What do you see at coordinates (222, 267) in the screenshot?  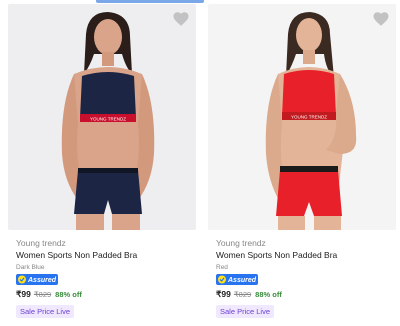 I see `product-variant: Red` at bounding box center [222, 267].